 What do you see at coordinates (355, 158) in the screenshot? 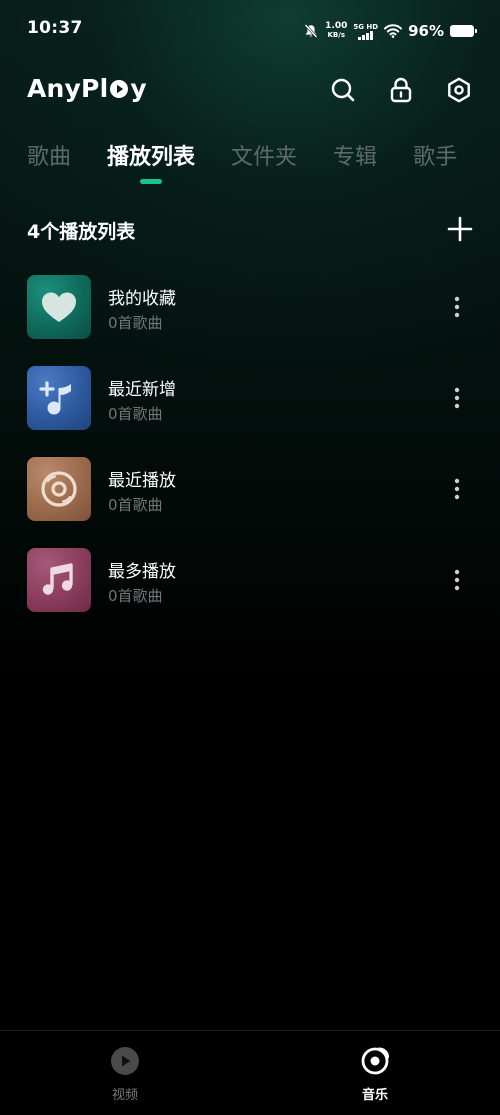
I see `tab-albums: 专辑` at bounding box center [355, 158].